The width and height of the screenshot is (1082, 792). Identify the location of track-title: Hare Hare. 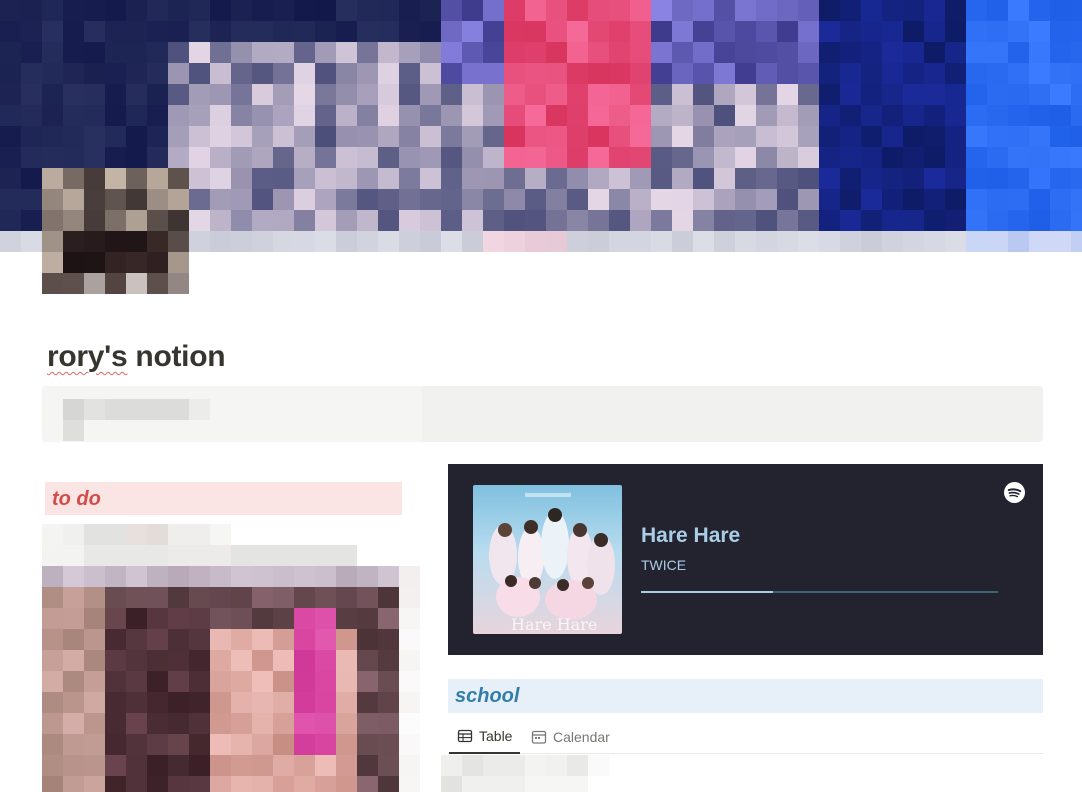
(690, 536).